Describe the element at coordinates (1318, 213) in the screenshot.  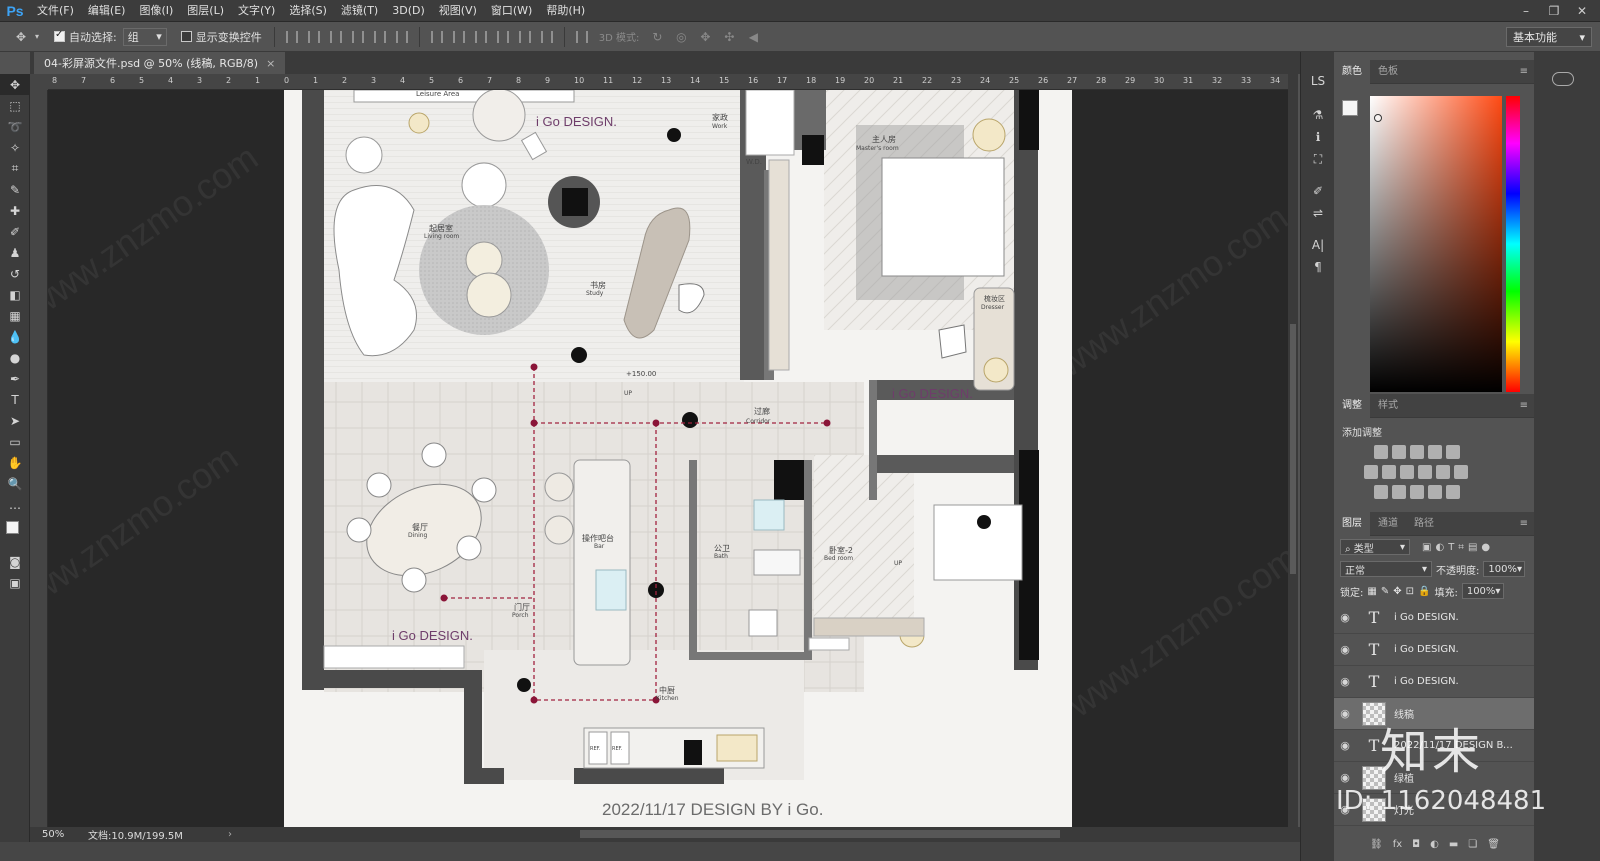
I see `brush-preset-icon: ⇌` at that location.